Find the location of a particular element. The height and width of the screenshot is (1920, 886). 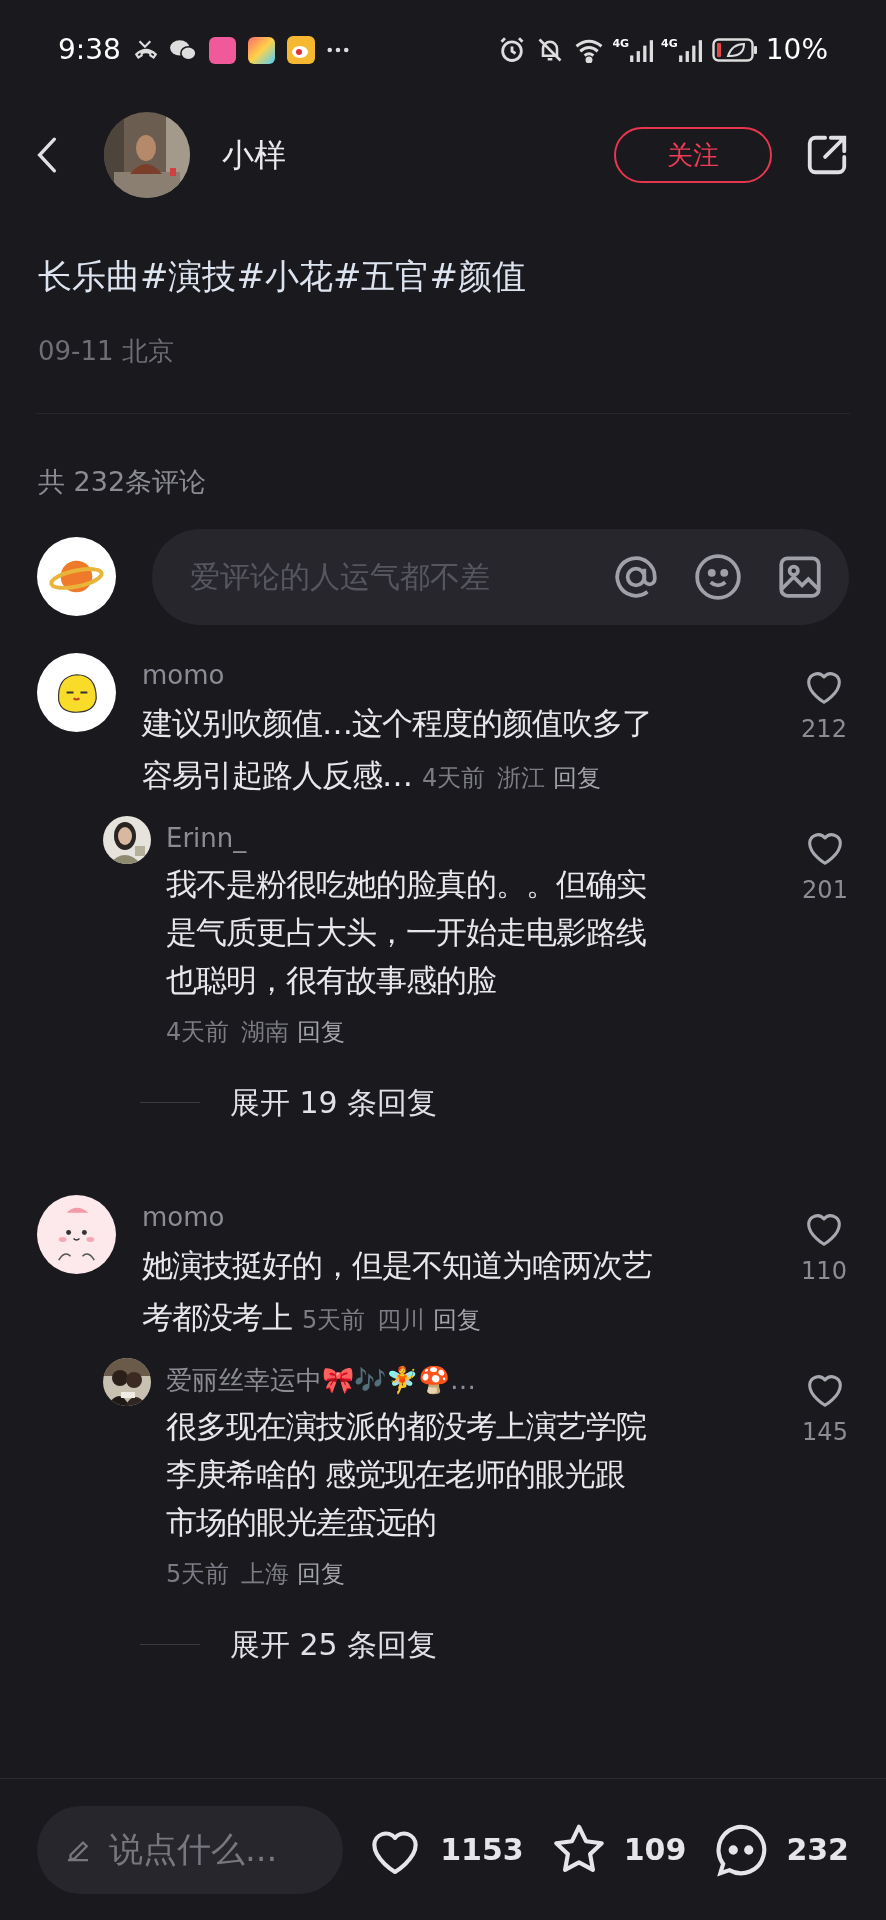

comment-text-line: 是气质更占大头，一开始走电影路线 is located at coordinates (406, 932).